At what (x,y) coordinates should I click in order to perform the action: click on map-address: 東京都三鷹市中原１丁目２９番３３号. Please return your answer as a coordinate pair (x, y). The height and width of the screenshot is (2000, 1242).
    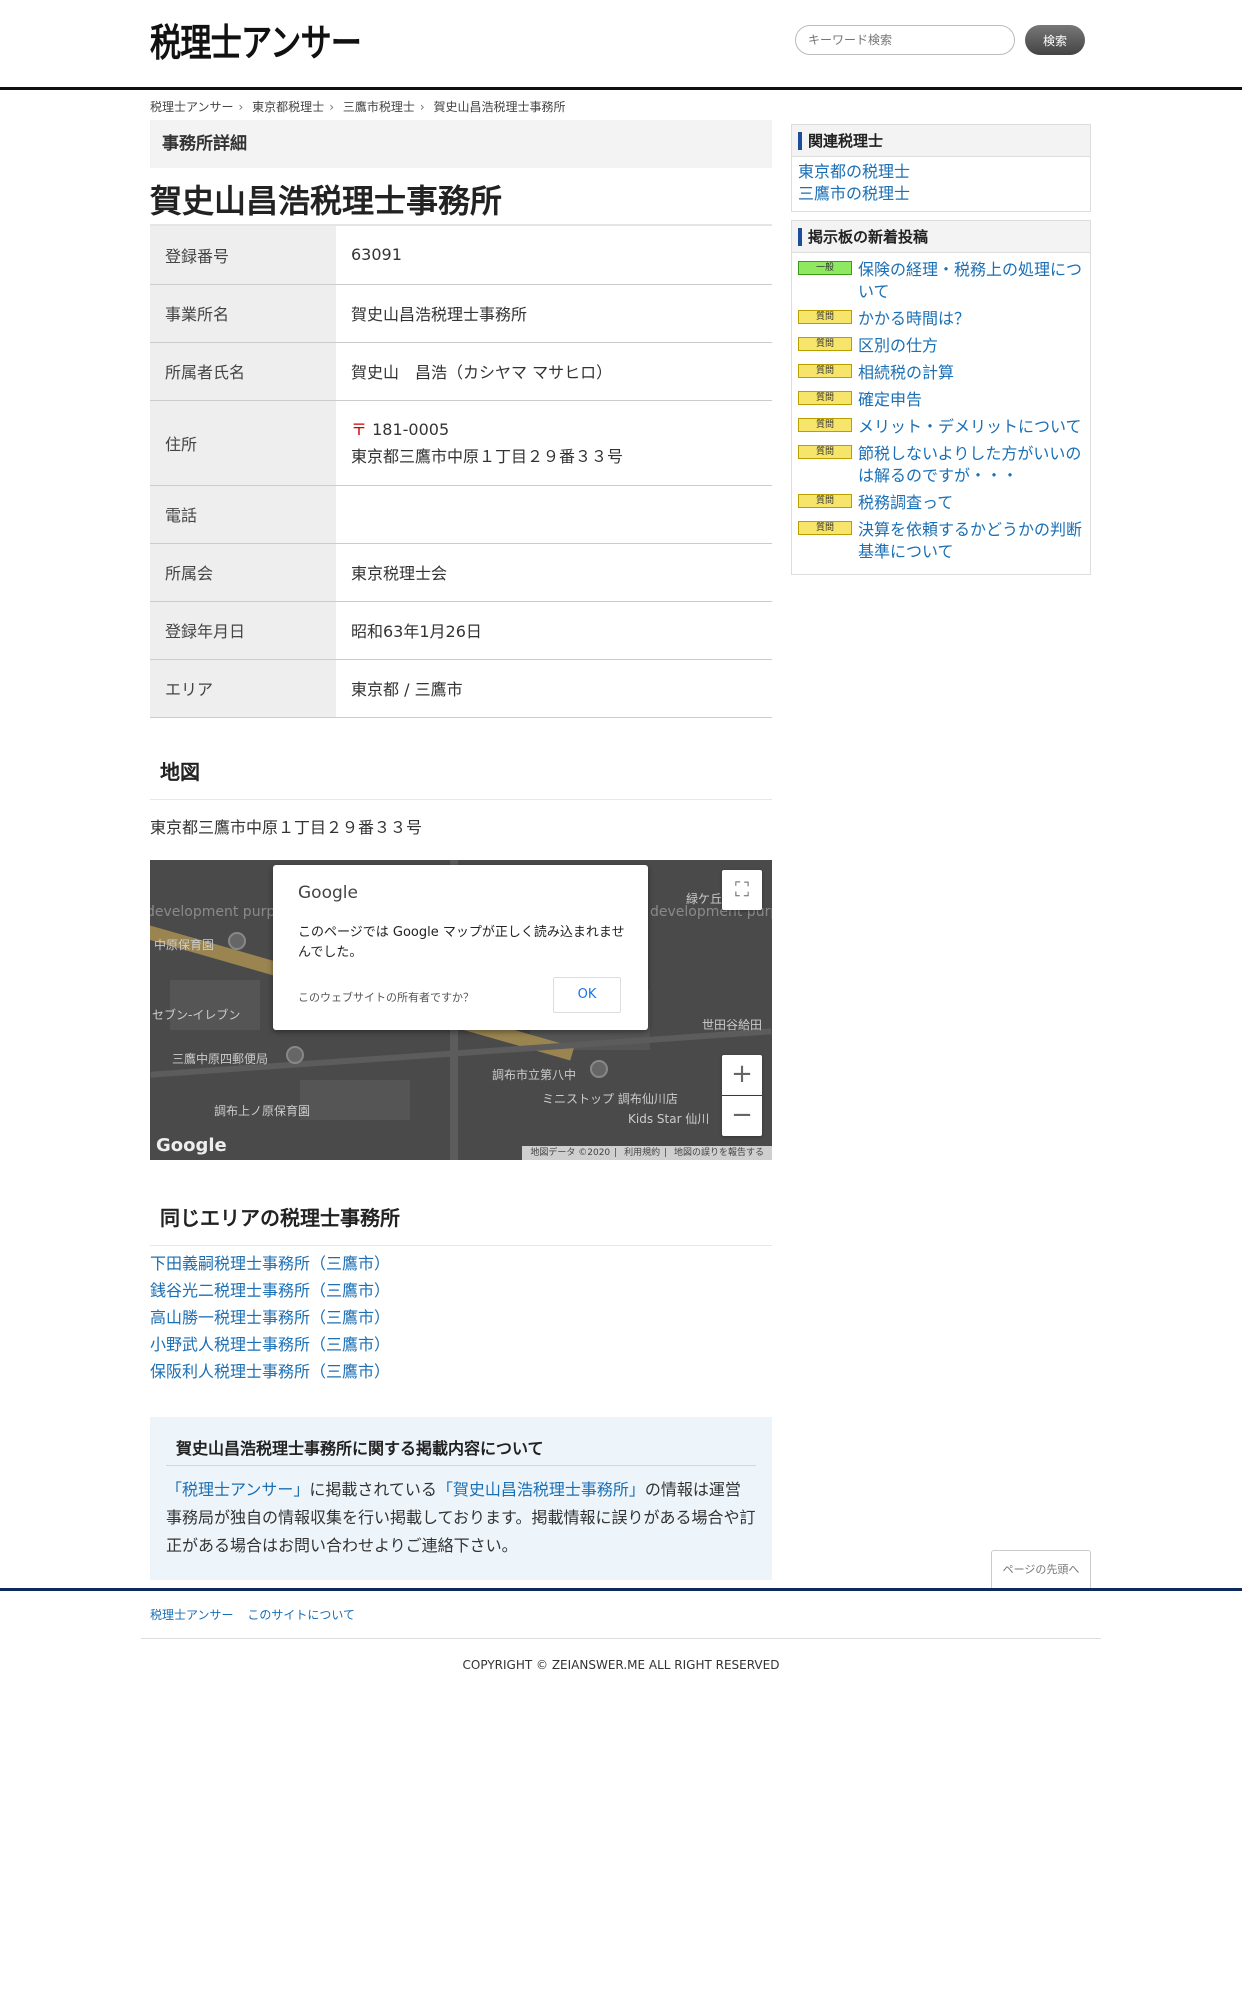
    Looking at the image, I should click on (286, 827).